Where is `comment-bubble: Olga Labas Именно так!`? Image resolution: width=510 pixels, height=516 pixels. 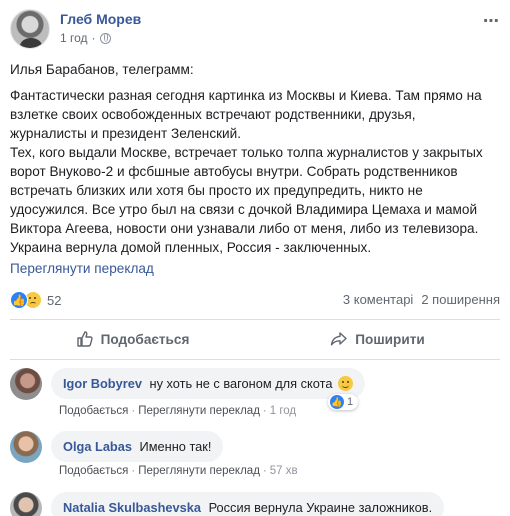 comment-bubble: Olga Labas Именно так! is located at coordinates (137, 446).